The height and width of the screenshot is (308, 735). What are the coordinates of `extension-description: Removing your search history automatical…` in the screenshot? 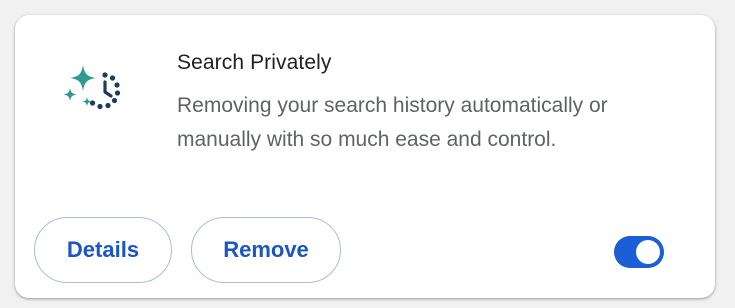 It's located at (392, 122).